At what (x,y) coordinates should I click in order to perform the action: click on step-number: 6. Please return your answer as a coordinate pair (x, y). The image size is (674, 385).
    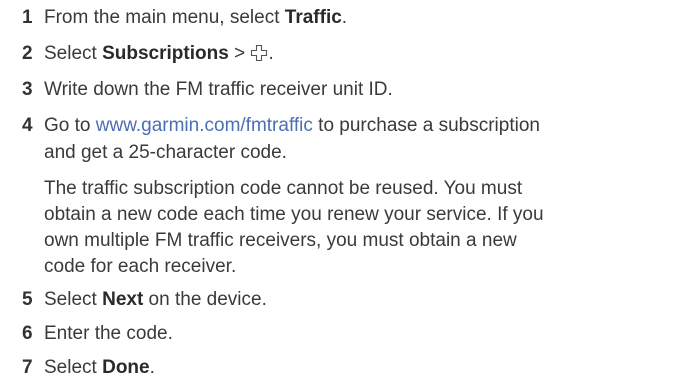
    Looking at the image, I should click on (27, 333).